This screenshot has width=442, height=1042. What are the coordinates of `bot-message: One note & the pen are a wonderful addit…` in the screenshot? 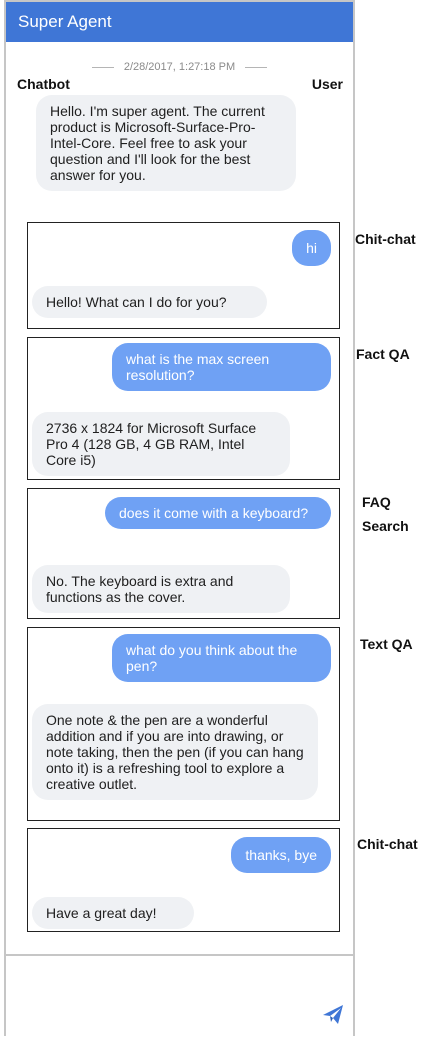 It's located at (175, 752).